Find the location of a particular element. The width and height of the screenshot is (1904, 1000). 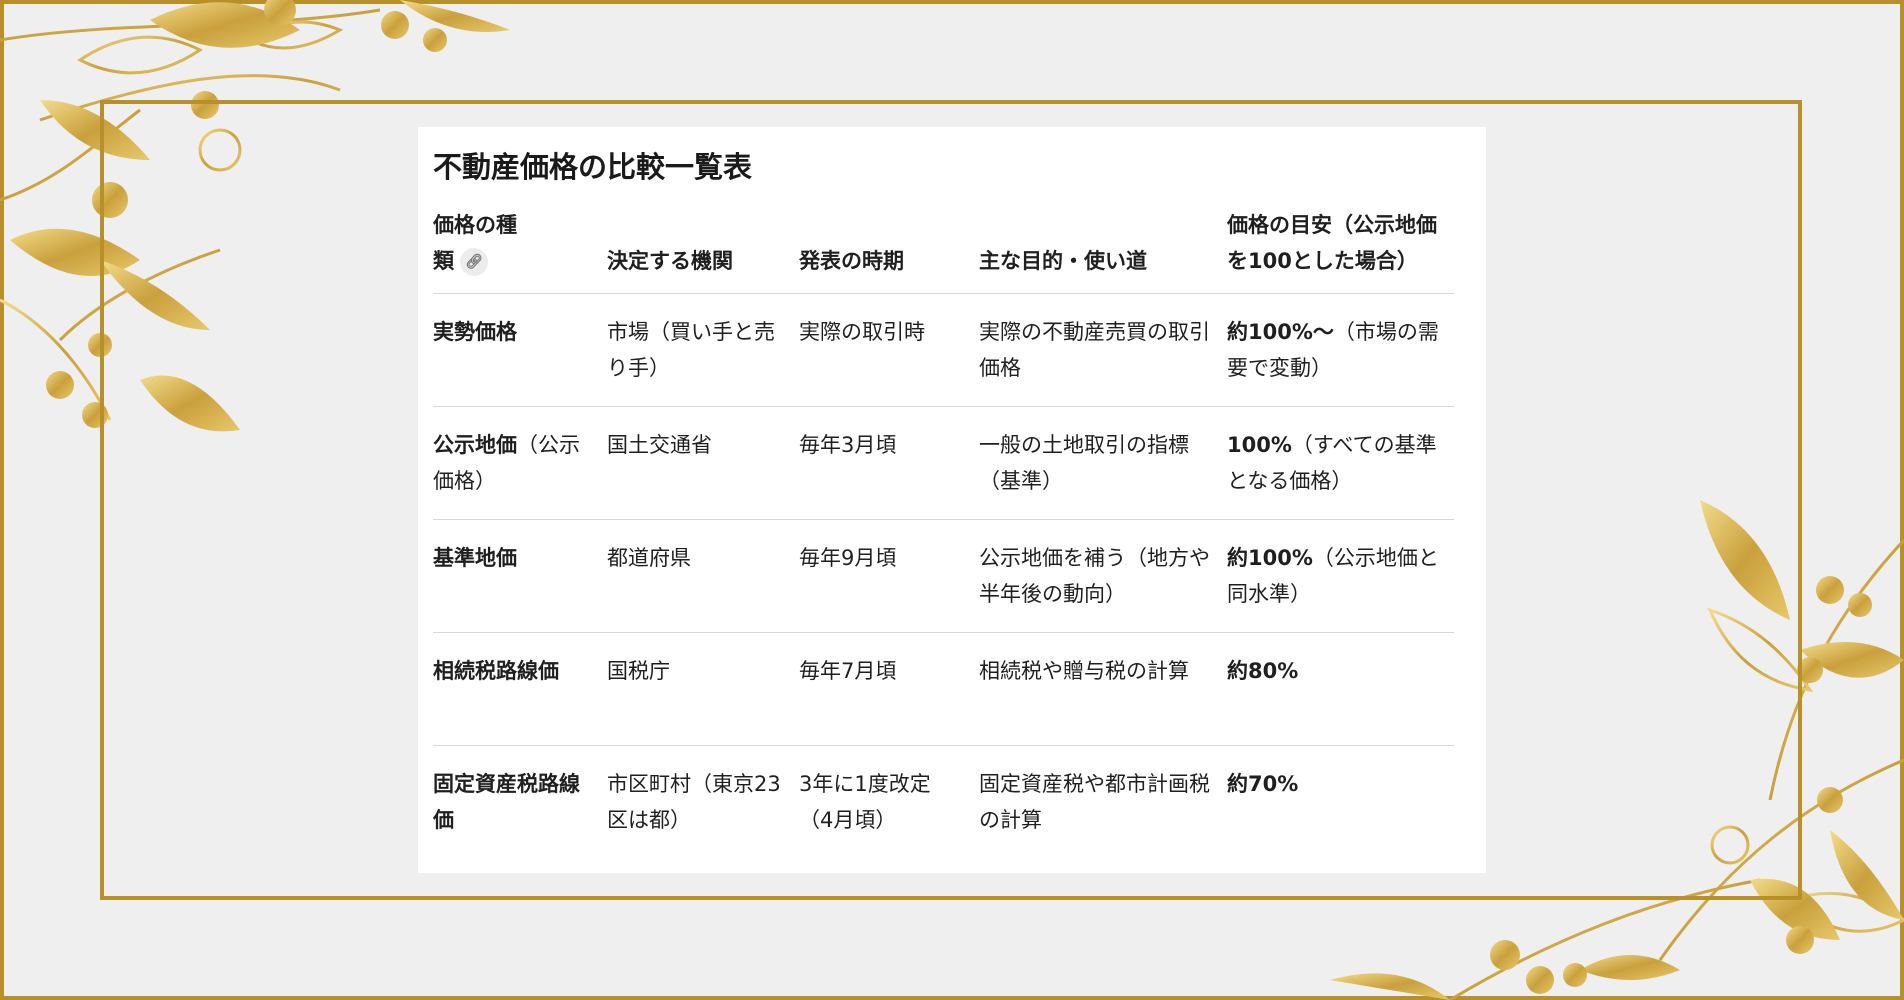

header-price-guide: 価格の目安（公示地価を100とした場合） is located at coordinates (1340, 250).